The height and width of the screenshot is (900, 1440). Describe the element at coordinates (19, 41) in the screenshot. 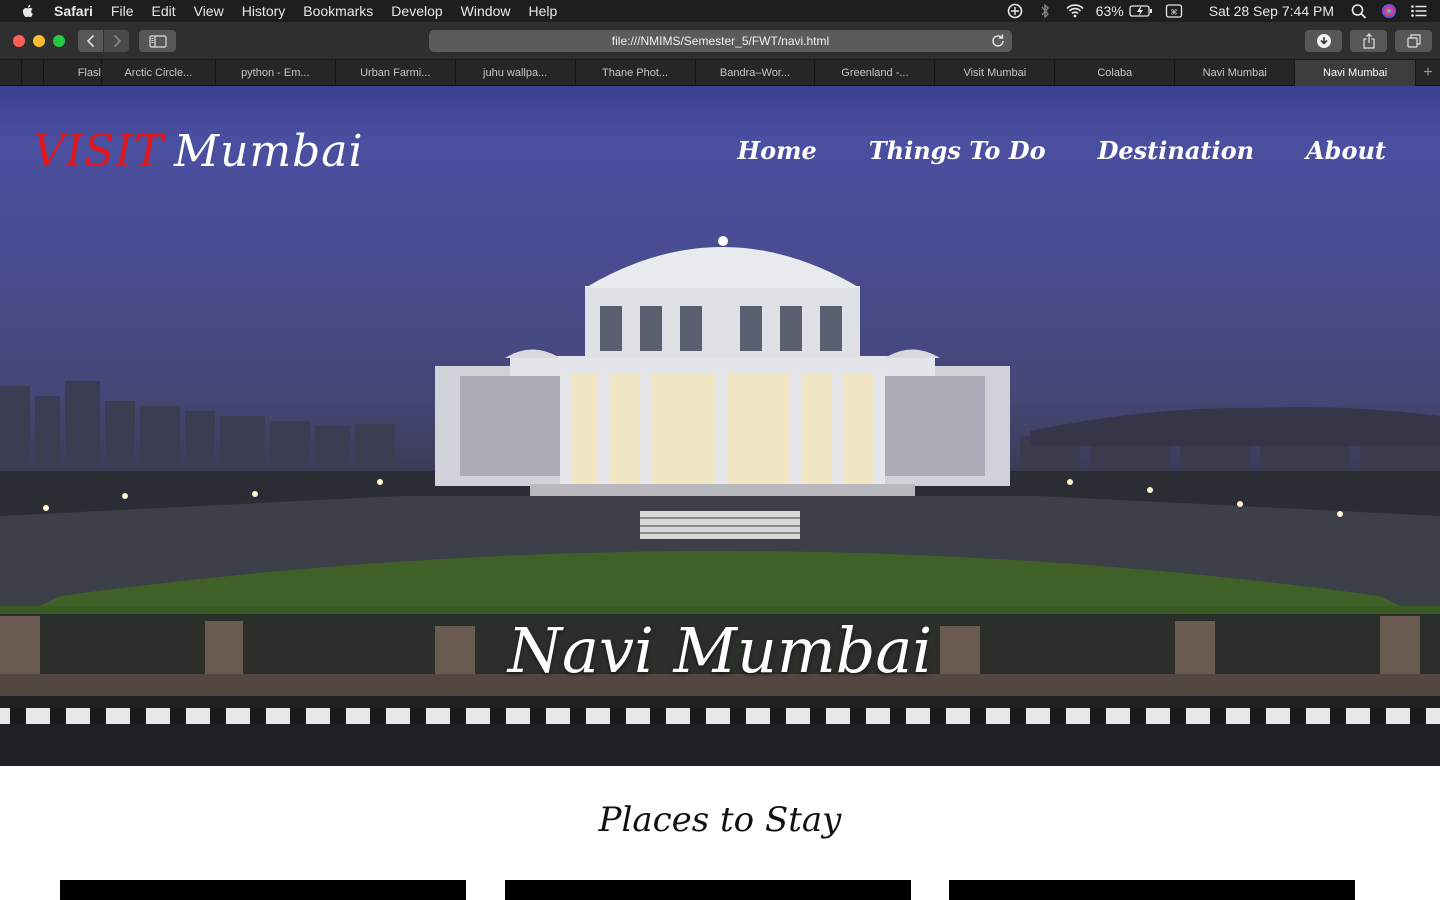

I see `window-close-button` at that location.